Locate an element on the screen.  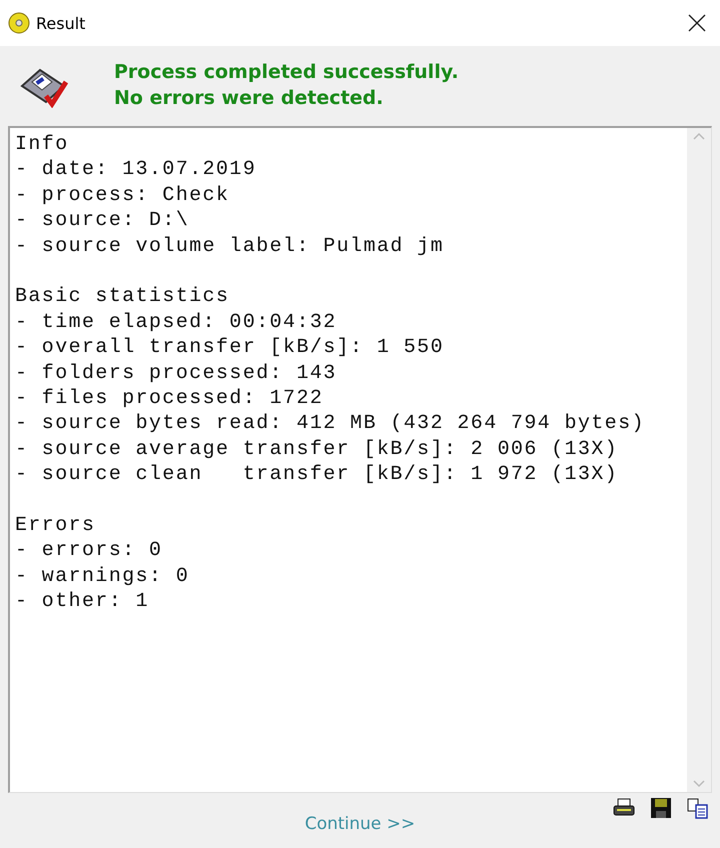
close-icon is located at coordinates (697, 23).